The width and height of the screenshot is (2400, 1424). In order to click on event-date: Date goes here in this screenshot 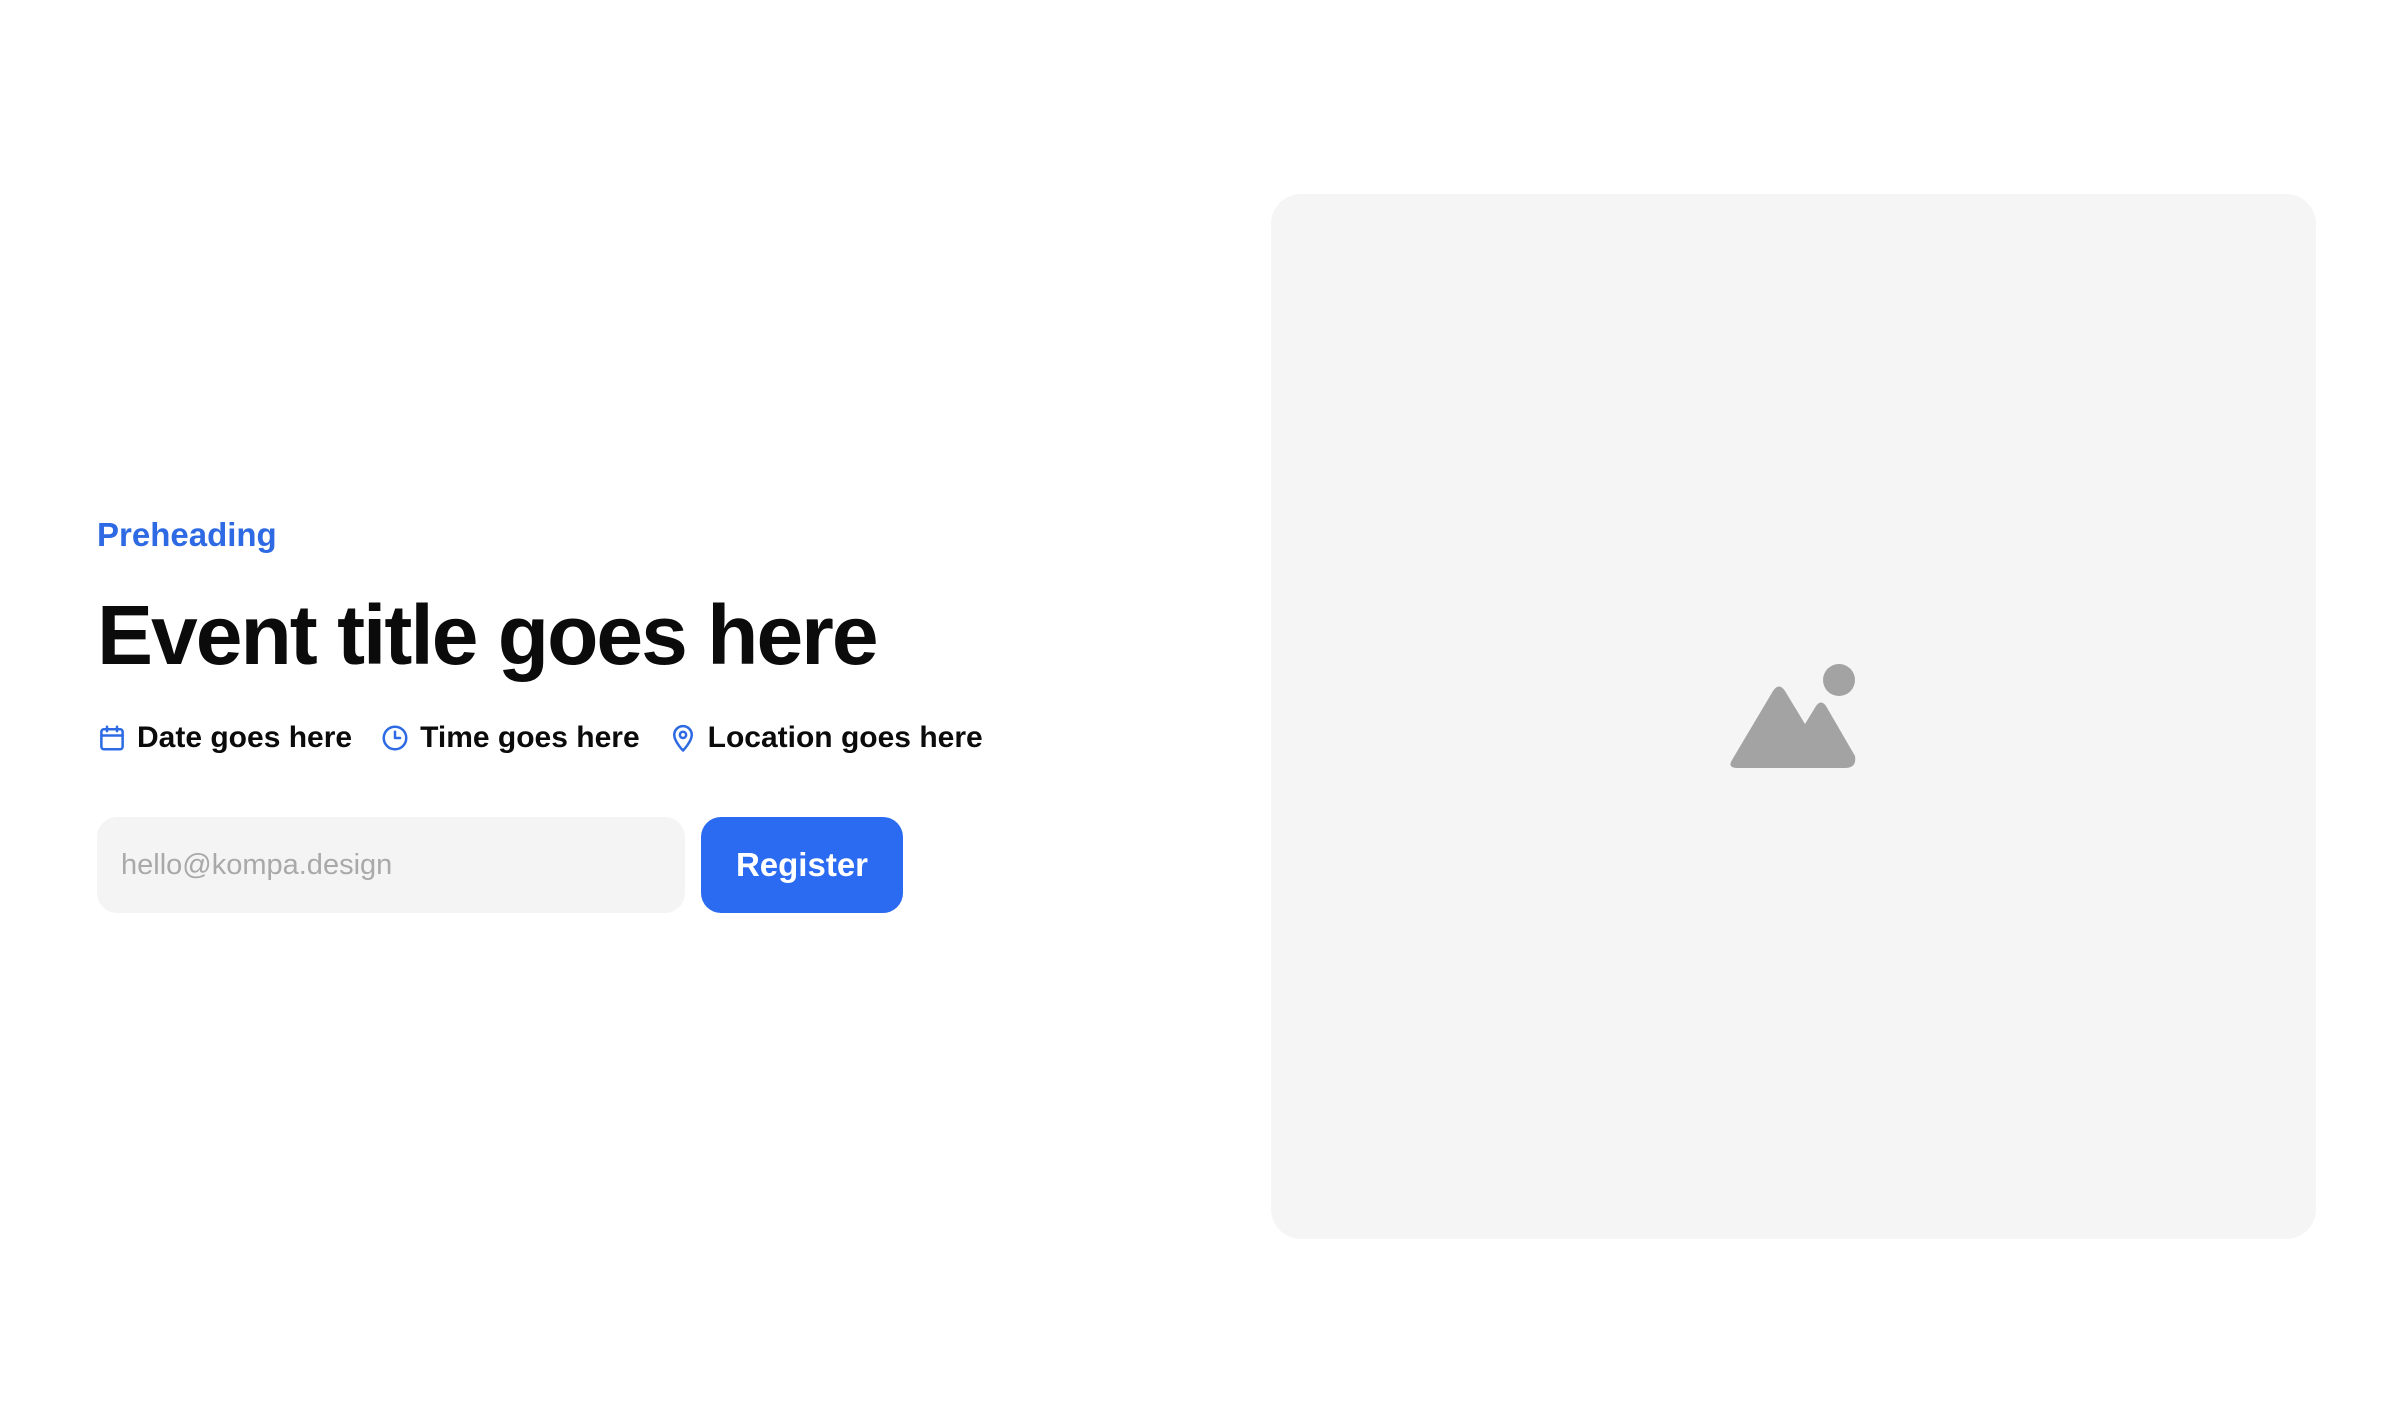, I will do `click(224, 738)`.